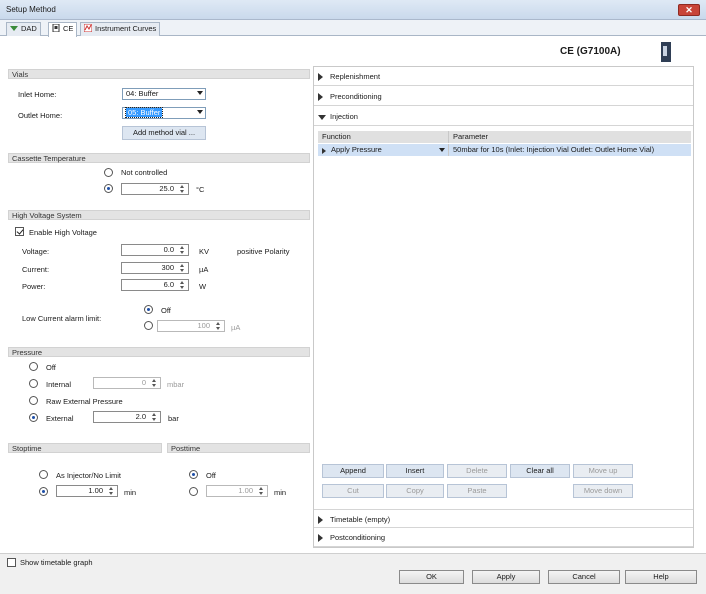 This screenshot has width=706, height=594. What do you see at coordinates (503, 96) in the screenshot?
I see `accordion-preconditioning: Preconditioning` at bounding box center [503, 96].